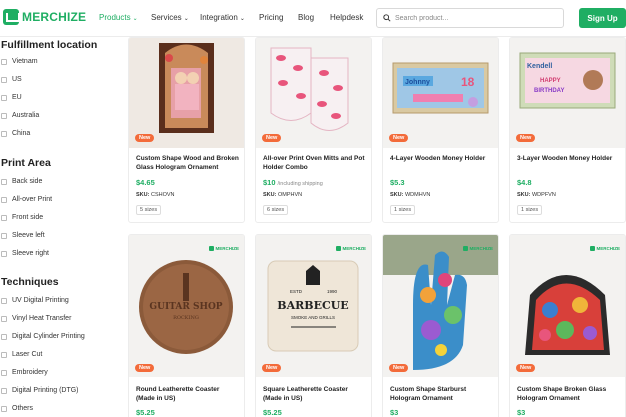 The image size is (626, 417). What do you see at coordinates (145, 182) in the screenshot?
I see `product-price: $4.65` at bounding box center [145, 182].